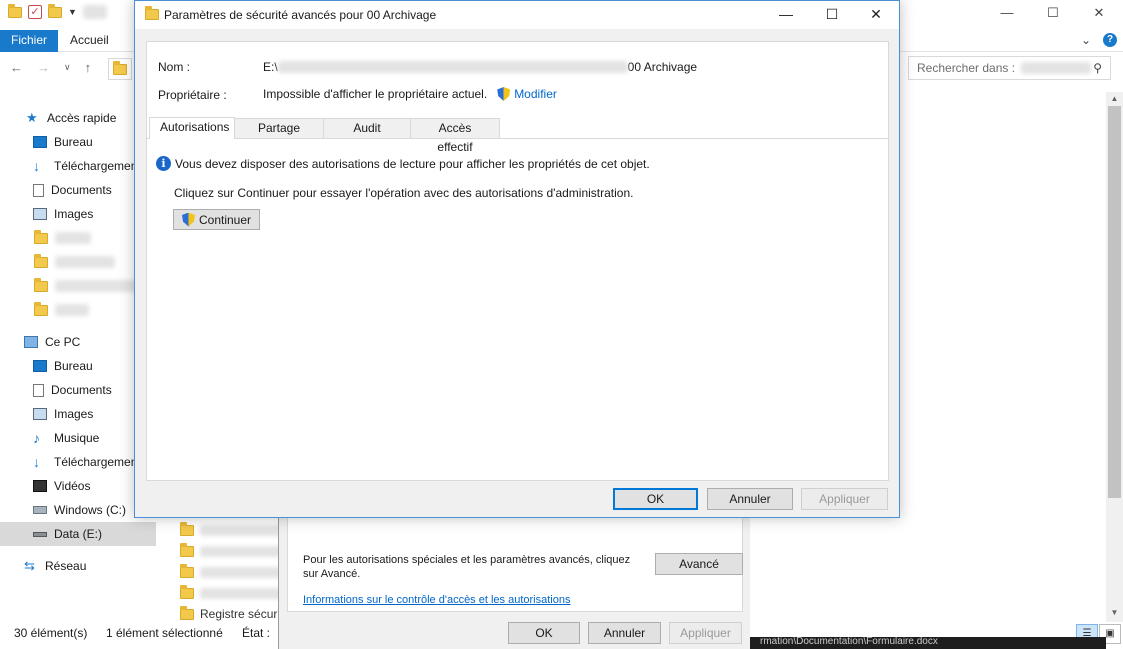 The image size is (1123, 649). What do you see at coordinates (35, 12) in the screenshot?
I see `properties-icon: ✓` at bounding box center [35, 12].